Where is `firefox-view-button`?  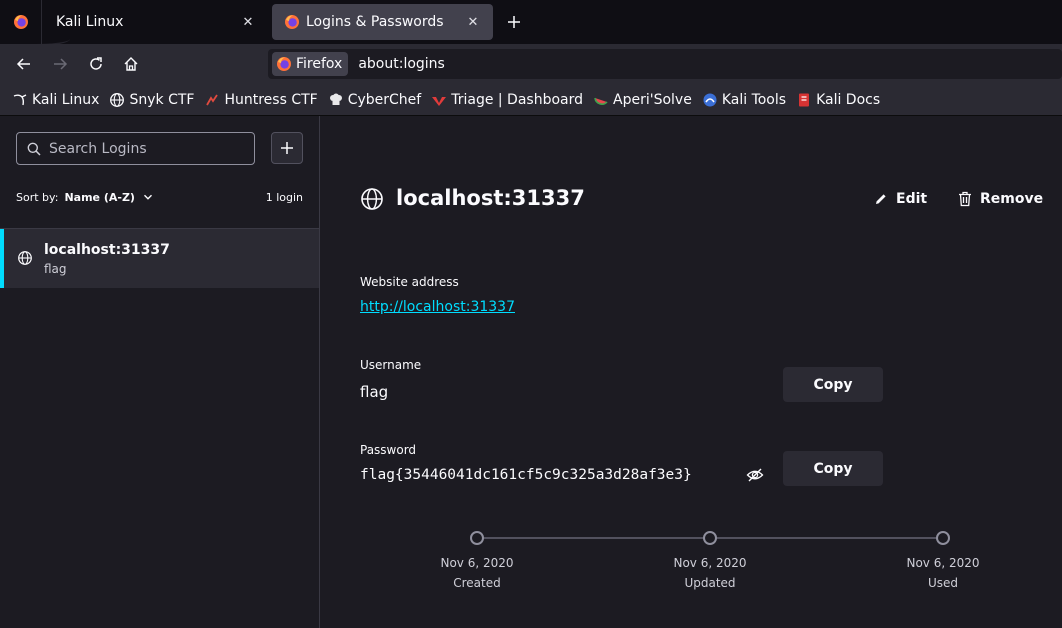
firefox-view-button is located at coordinates (21, 22).